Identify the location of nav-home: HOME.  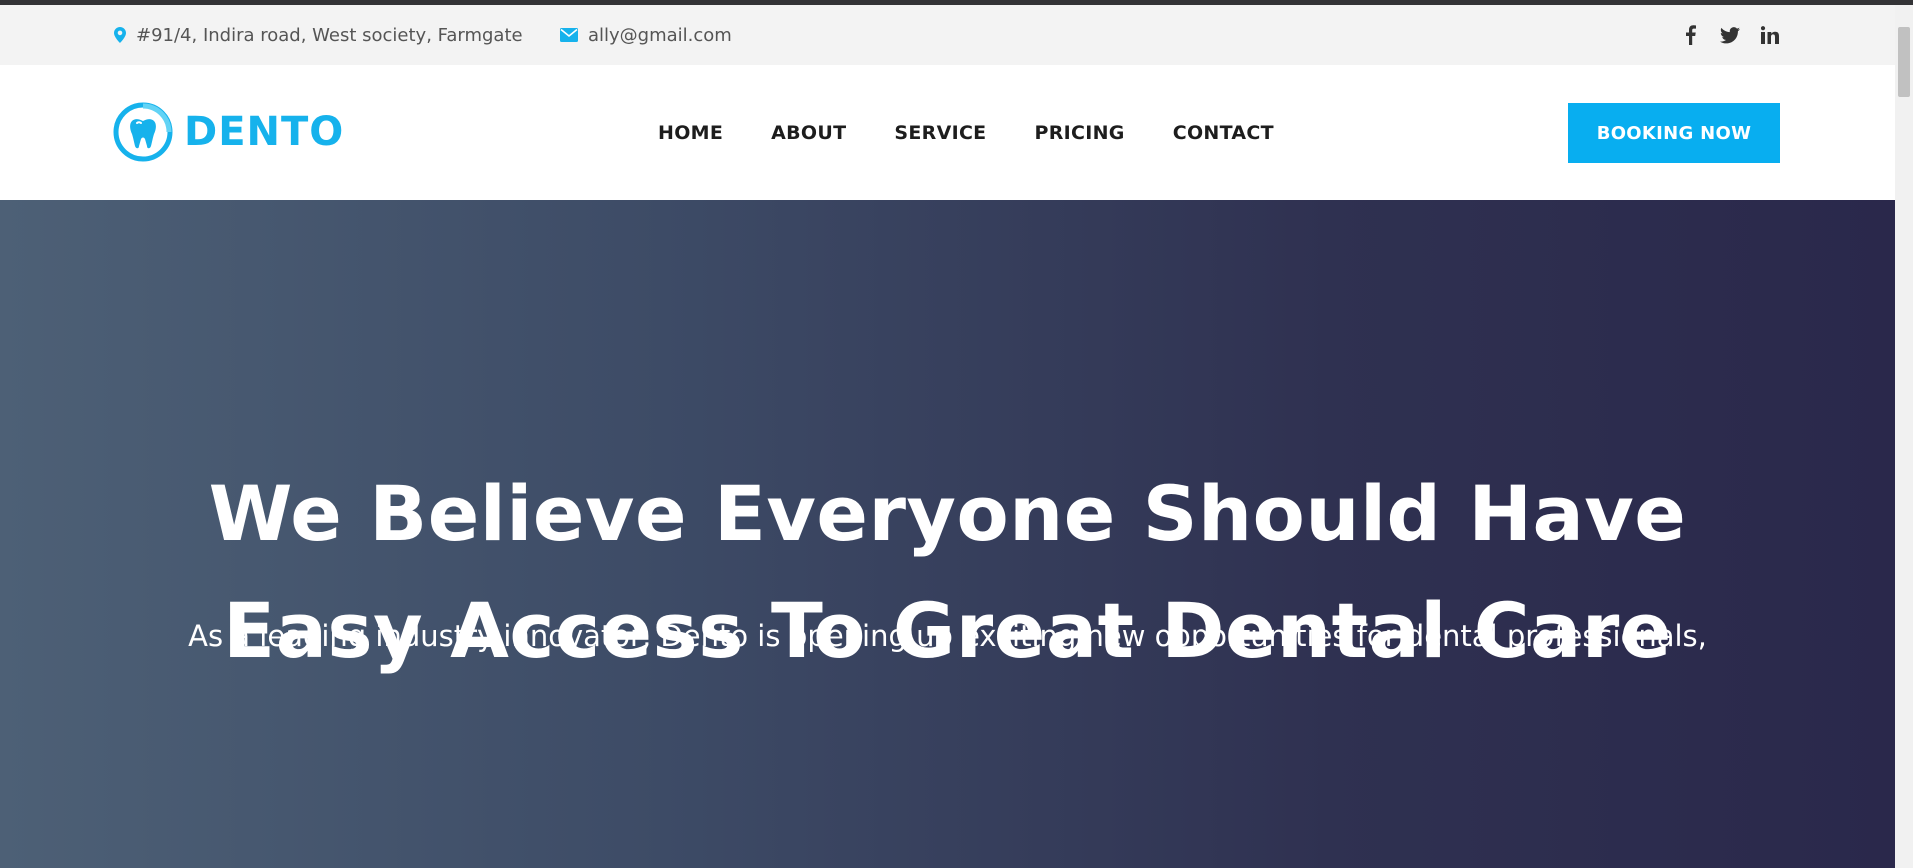
(690, 133).